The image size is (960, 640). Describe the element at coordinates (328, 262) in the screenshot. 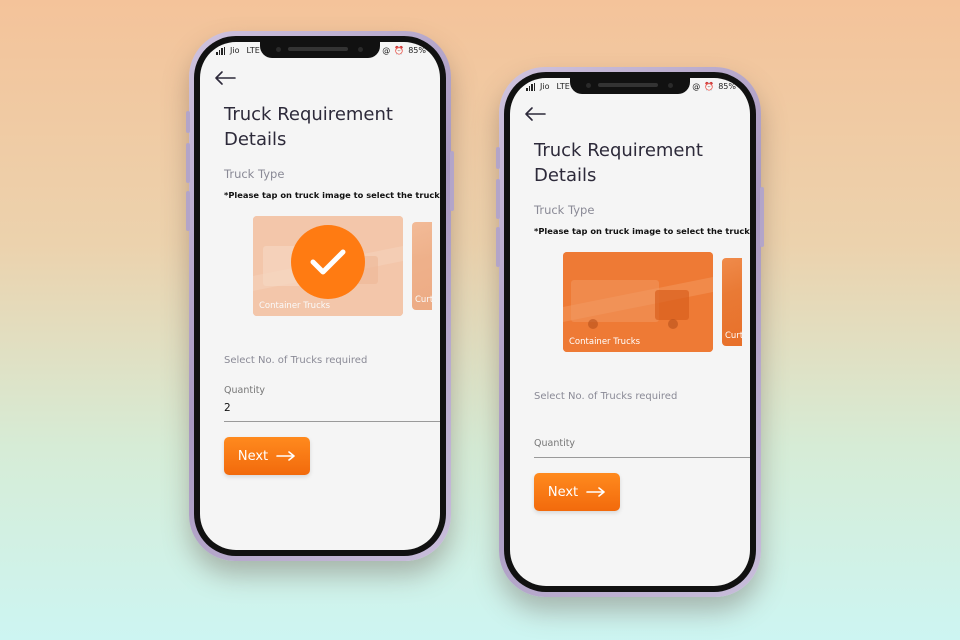

I see `checkmark-icon` at that location.